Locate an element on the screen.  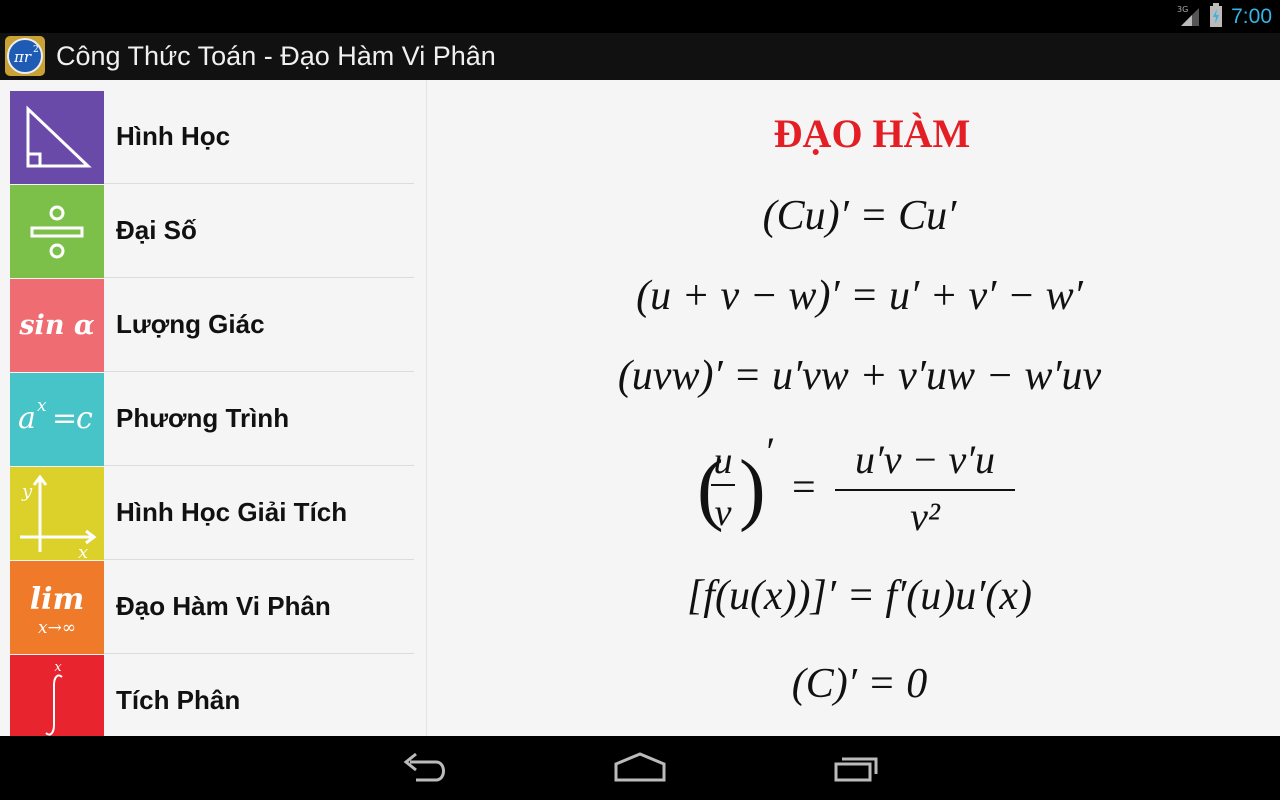
limit-icon: lim x→∞ is located at coordinates (57, 607).